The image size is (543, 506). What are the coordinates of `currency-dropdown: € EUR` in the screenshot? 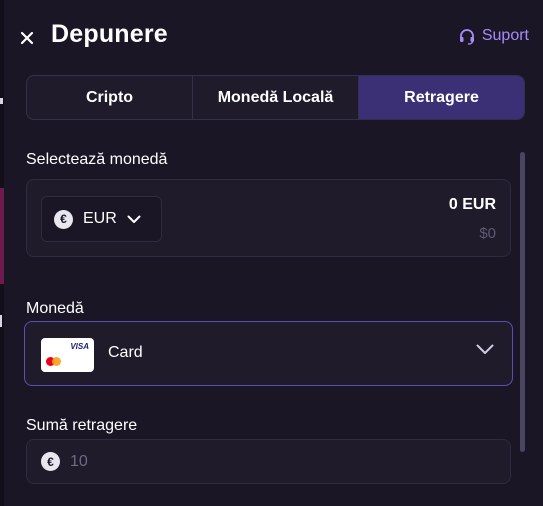 It's located at (101, 219).